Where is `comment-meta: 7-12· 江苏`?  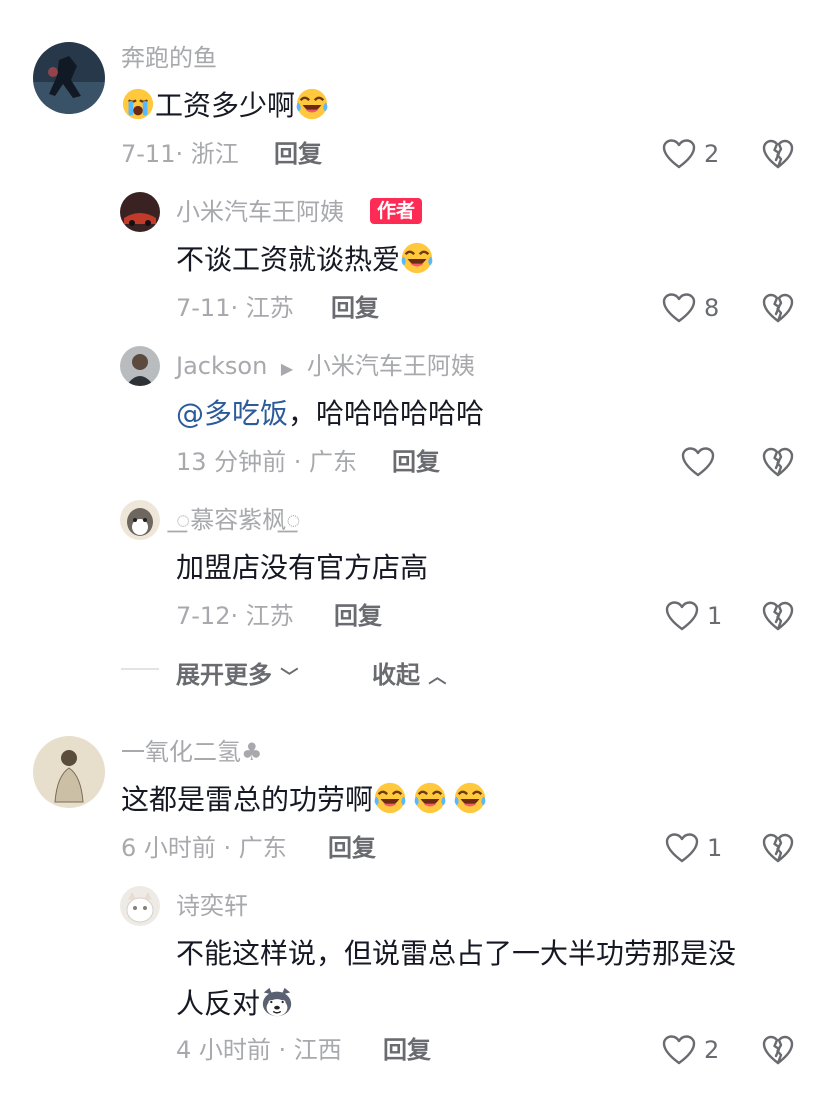
comment-meta: 7-12· 江苏 is located at coordinates (235, 616).